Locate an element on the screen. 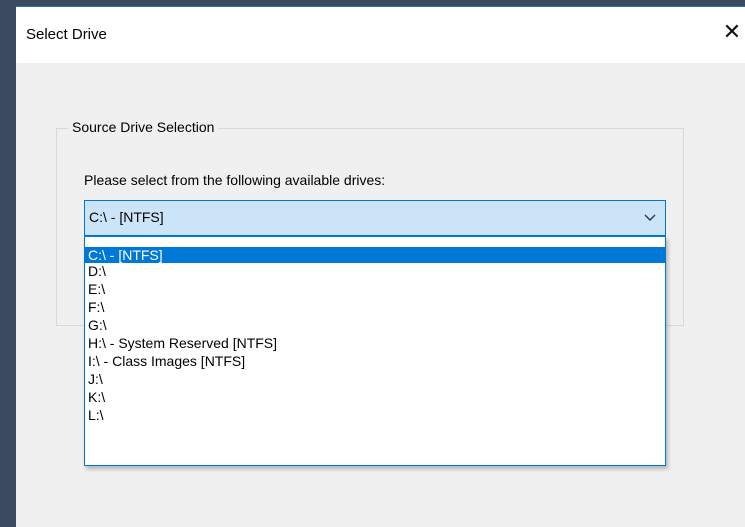  dialog-titlebar: Select Drive ✕ is located at coordinates (380, 35).